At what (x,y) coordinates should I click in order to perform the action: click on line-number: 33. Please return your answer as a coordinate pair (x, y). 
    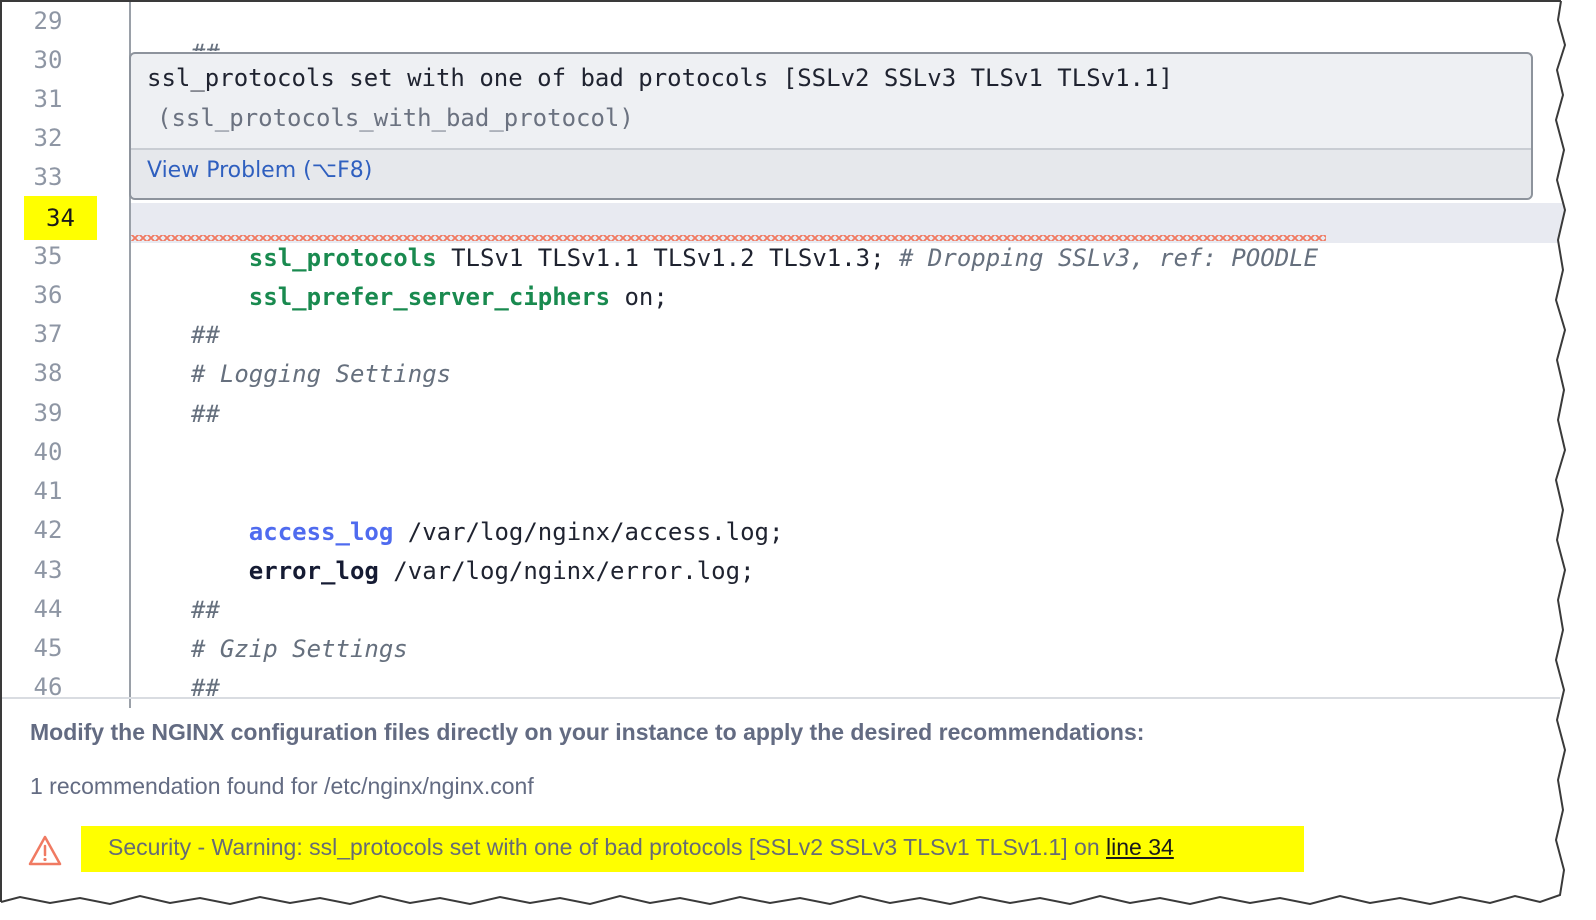
    Looking at the image, I should click on (48, 177).